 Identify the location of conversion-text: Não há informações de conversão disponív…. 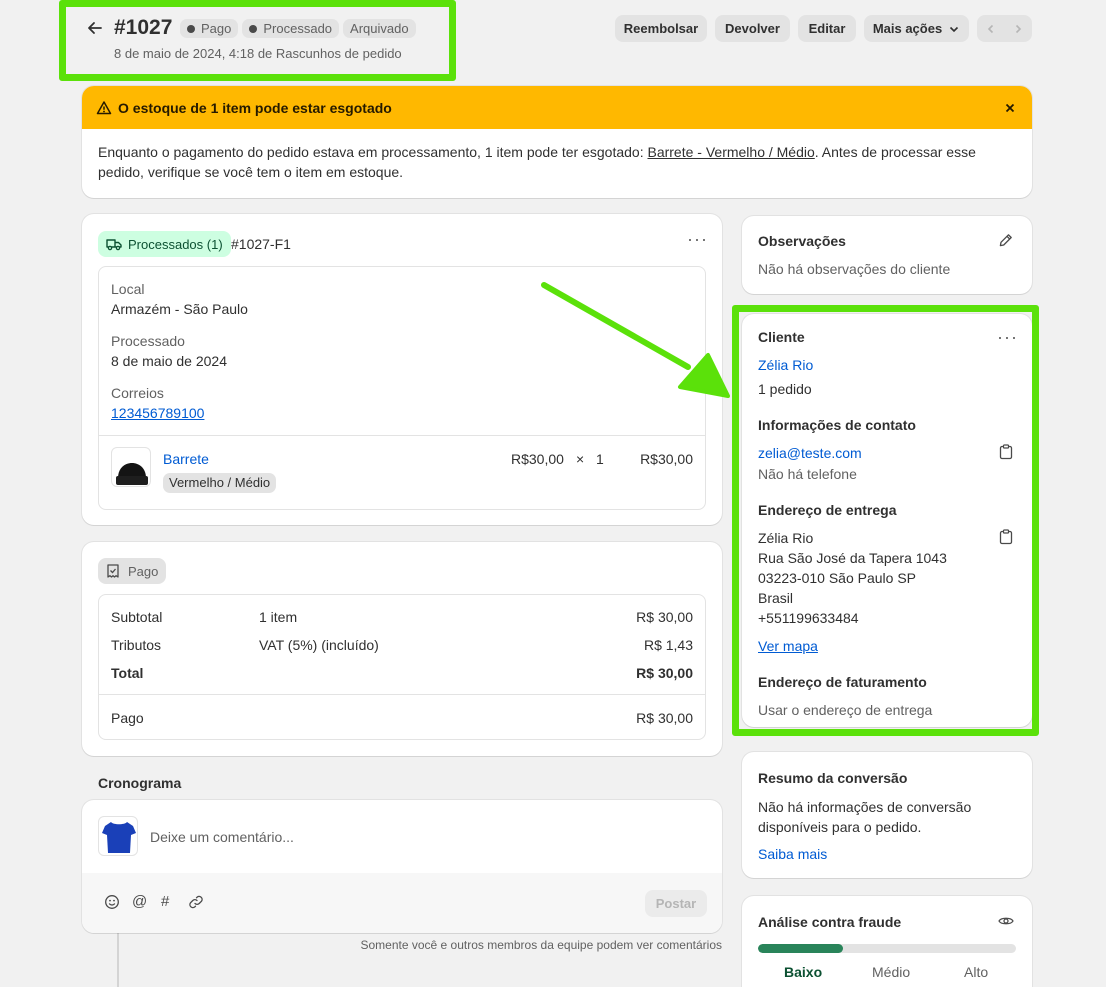
(865, 817).